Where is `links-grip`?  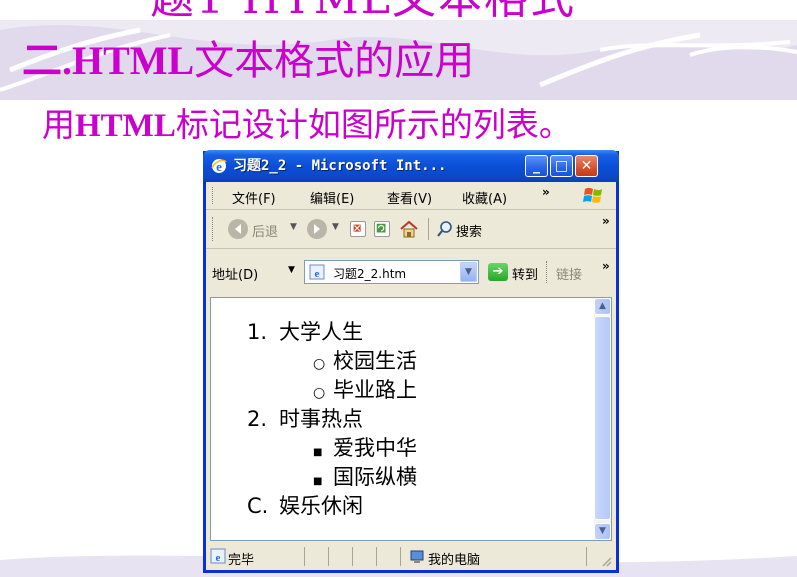 links-grip is located at coordinates (547, 272).